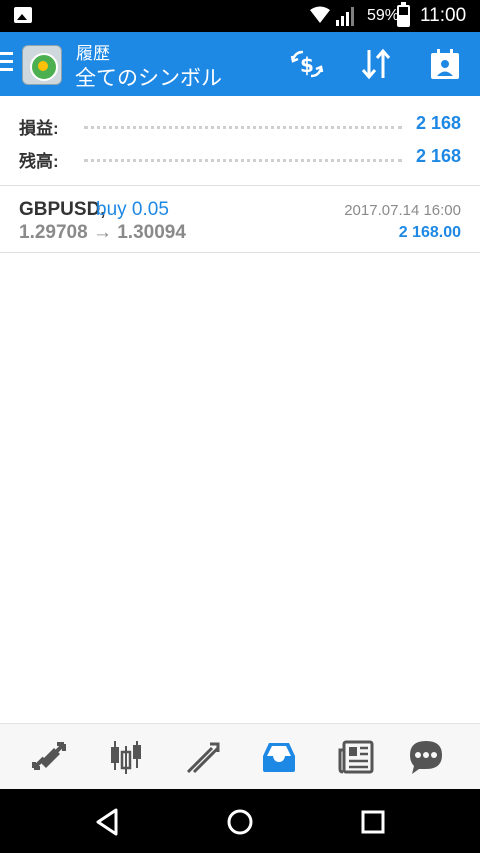 Image resolution: width=480 pixels, height=853 pixels. I want to click on trade-prices: 1.29708 → 1.30094, so click(102, 232).